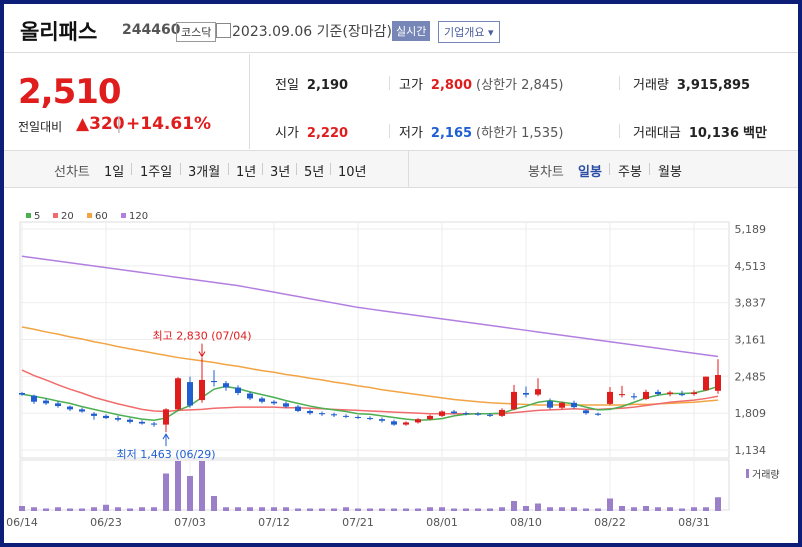 The width and height of the screenshot is (802, 547). Describe the element at coordinates (314, 170) in the screenshot. I see `tab-5y: 5년` at that location.